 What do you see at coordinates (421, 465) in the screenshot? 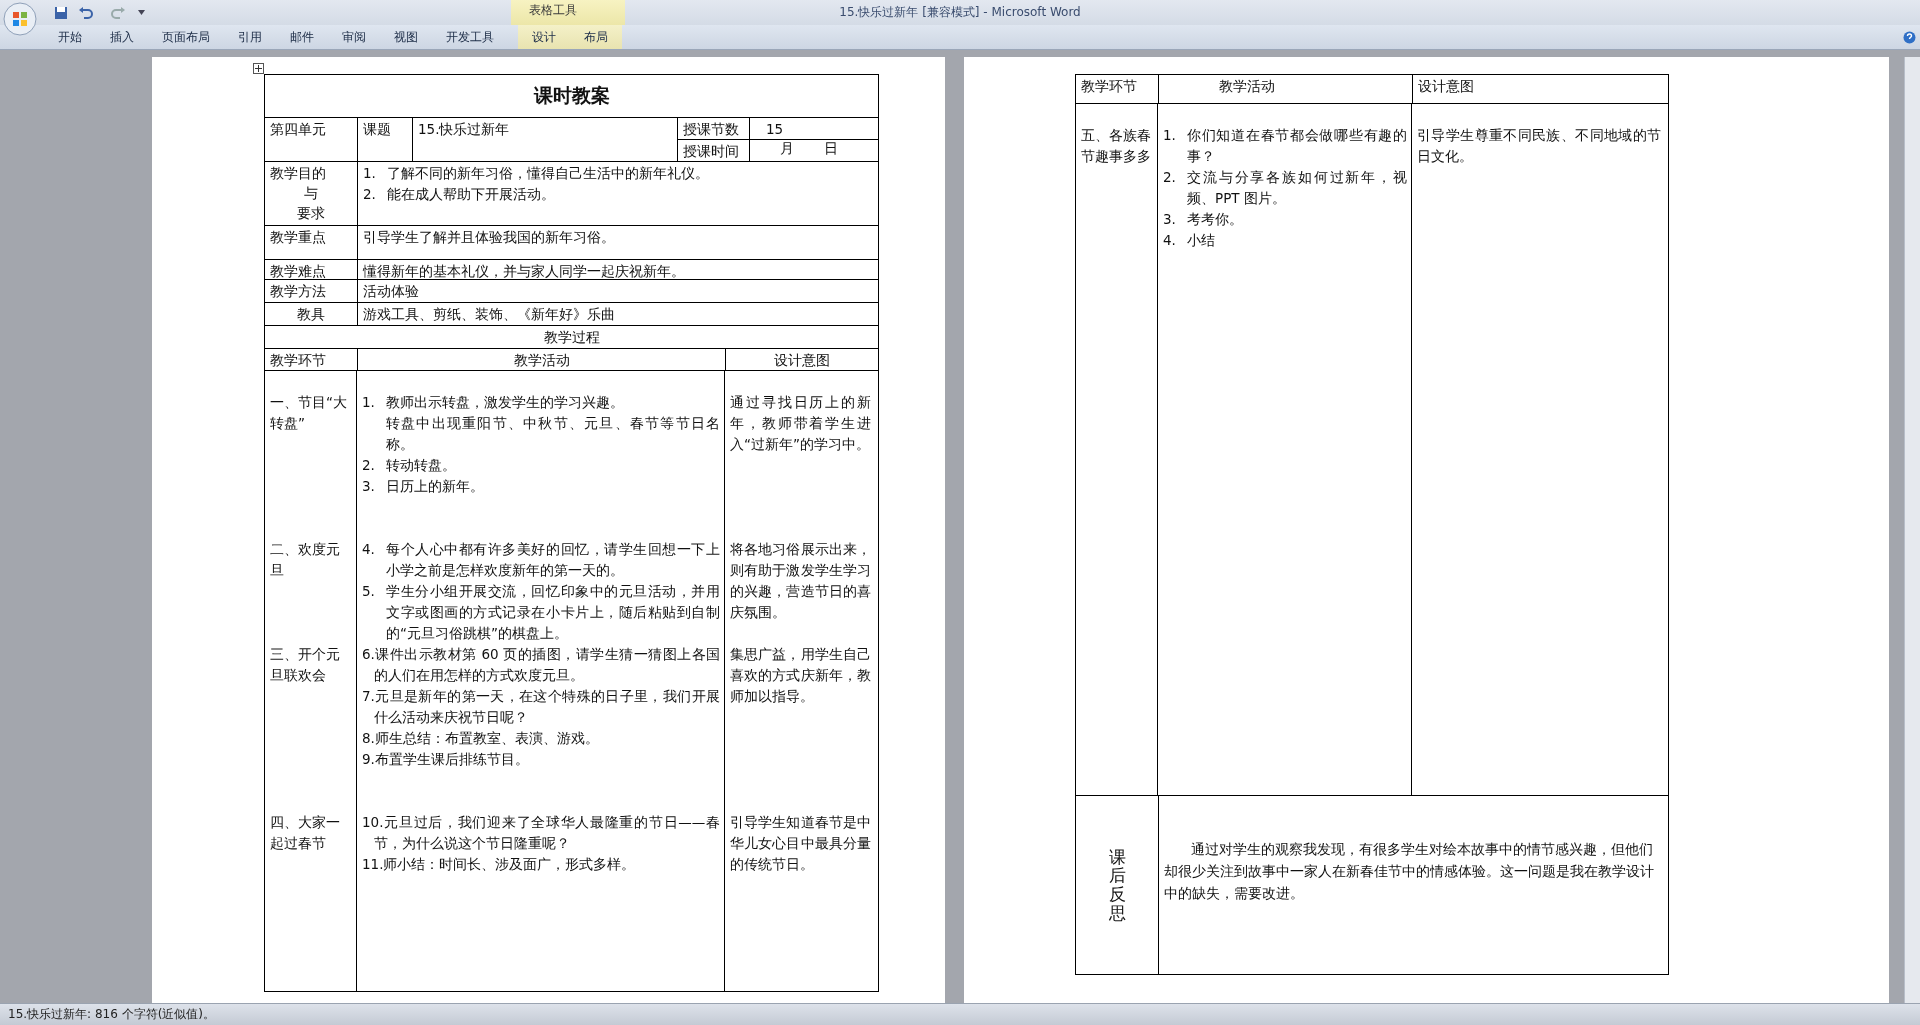
I see `activity-text: 转动转盘。` at bounding box center [421, 465].